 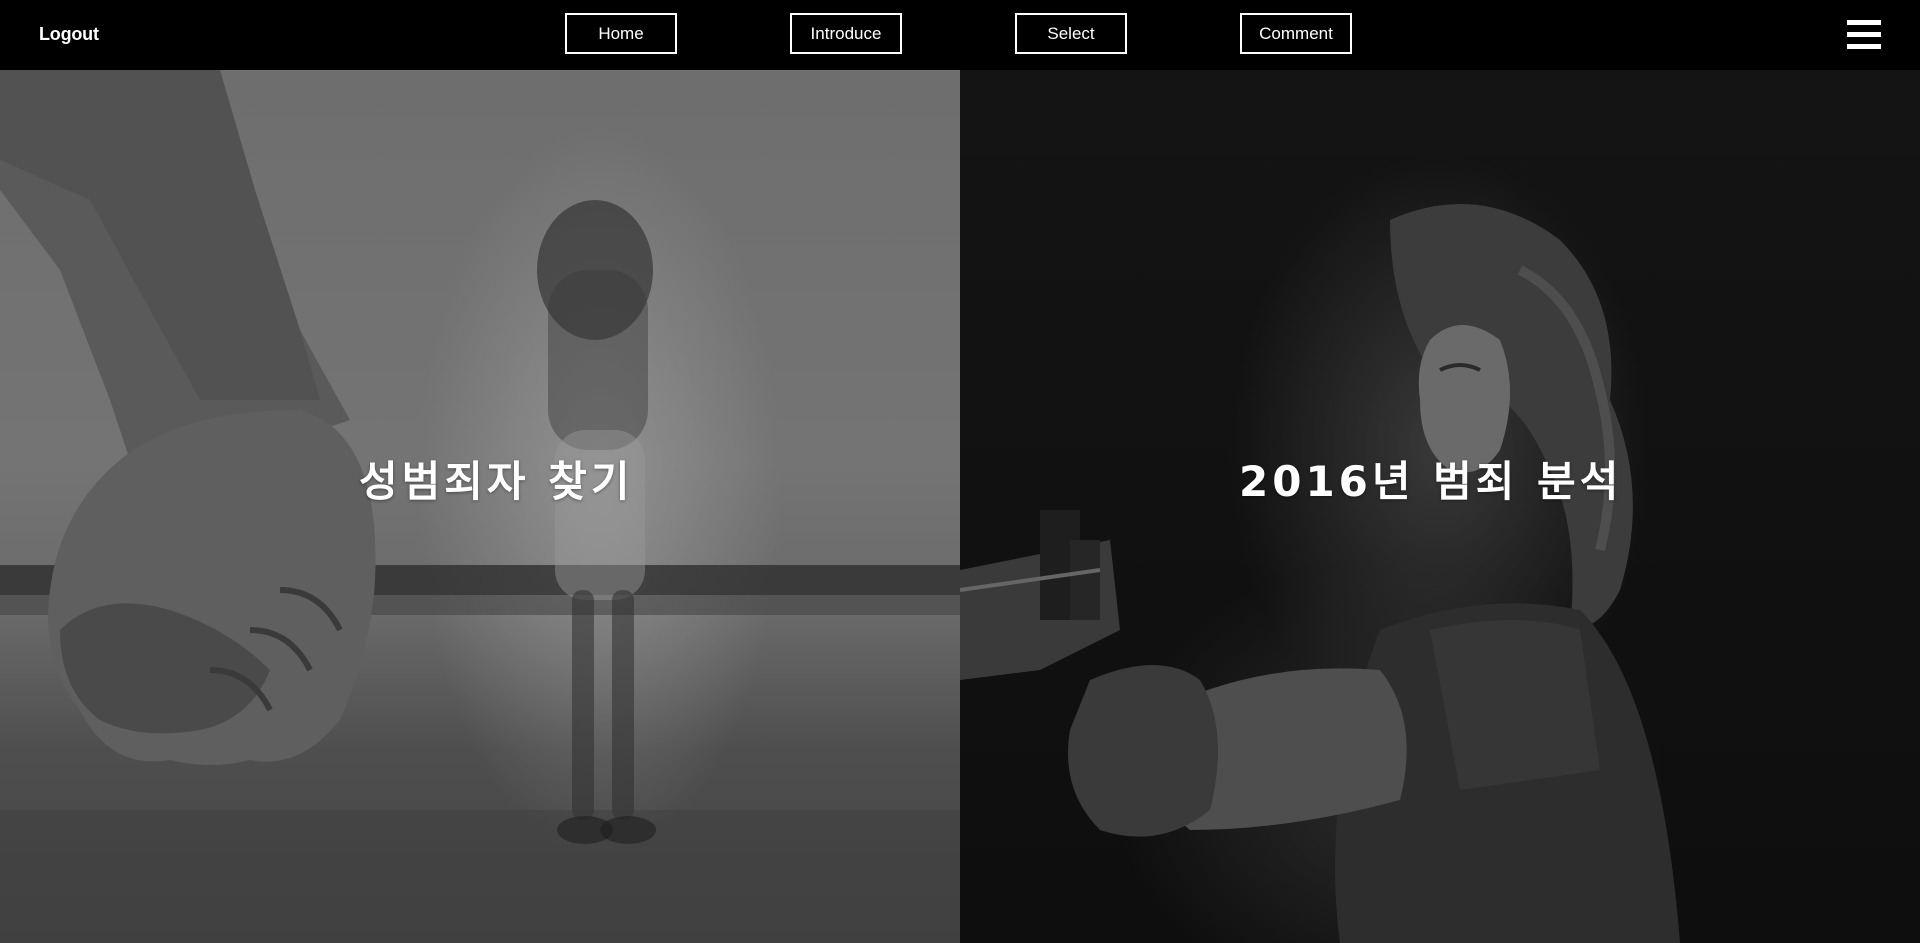 I want to click on hamburger-menu-icon, so click(x=1864, y=35).